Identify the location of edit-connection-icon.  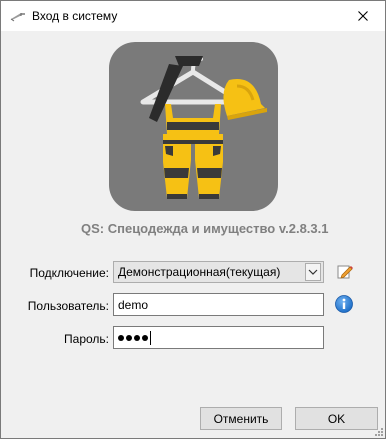
(345, 271).